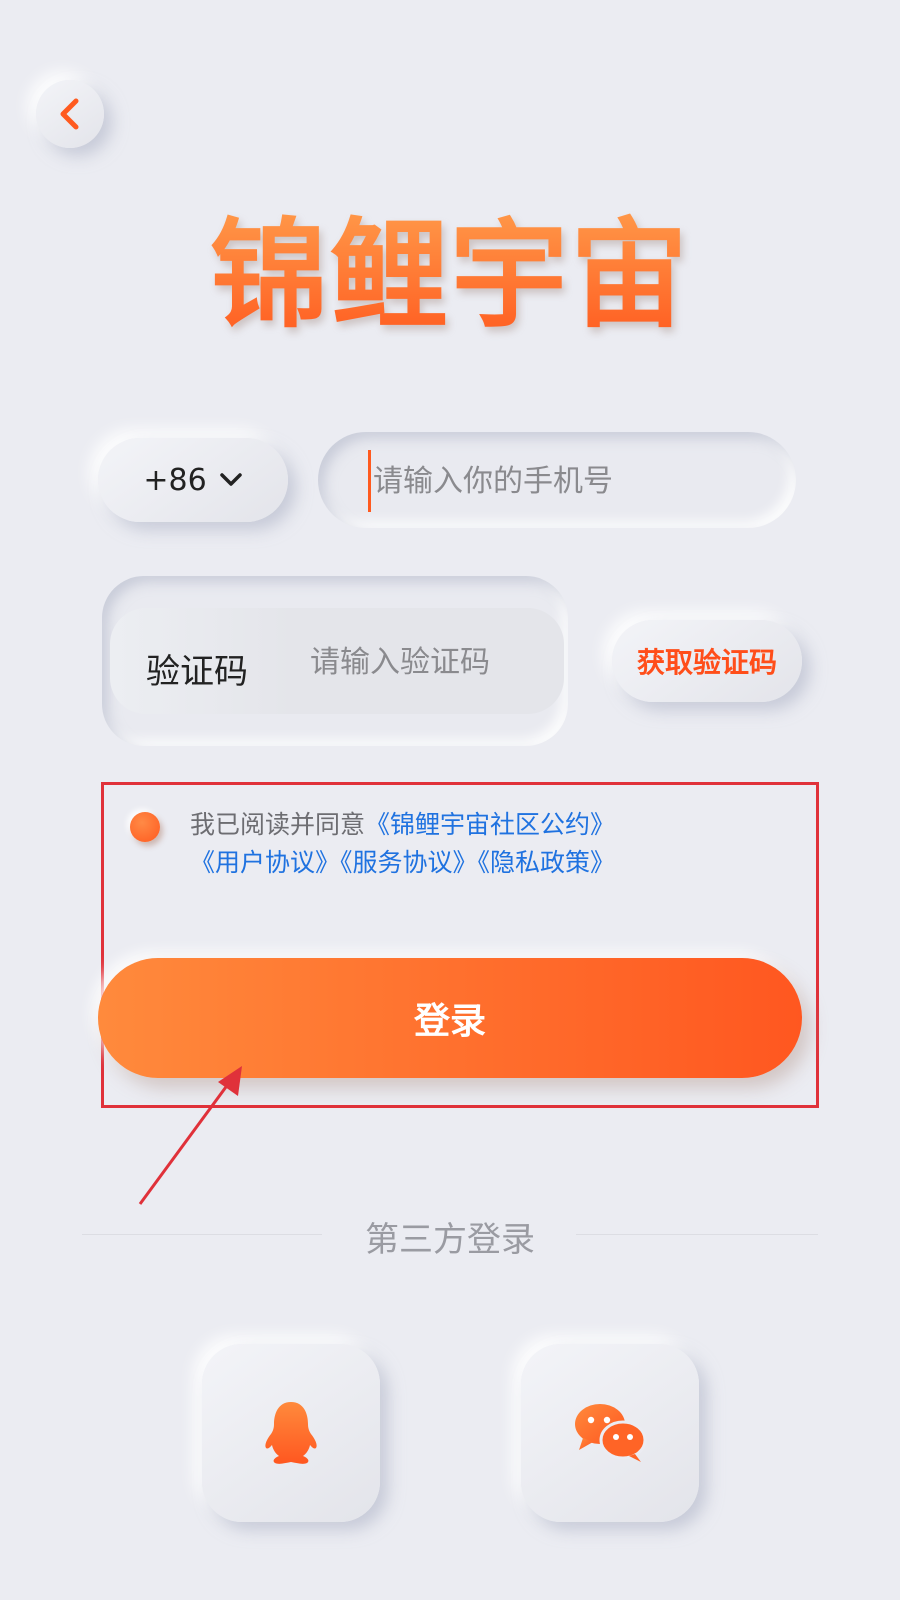 The image size is (900, 1600). What do you see at coordinates (450, 1240) in the screenshot?
I see `third-party-title: 第三方登录` at bounding box center [450, 1240].